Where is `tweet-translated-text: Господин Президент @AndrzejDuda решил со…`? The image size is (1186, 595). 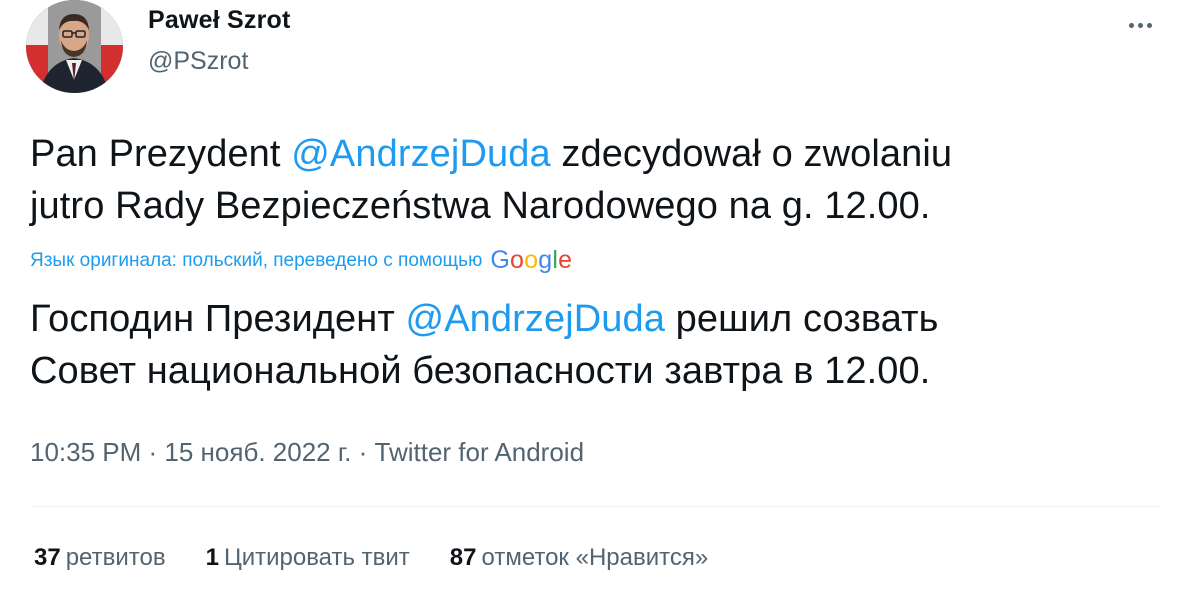 tweet-translated-text: Господин Президент @AndrzejDuda решил со… is located at coordinates (484, 345).